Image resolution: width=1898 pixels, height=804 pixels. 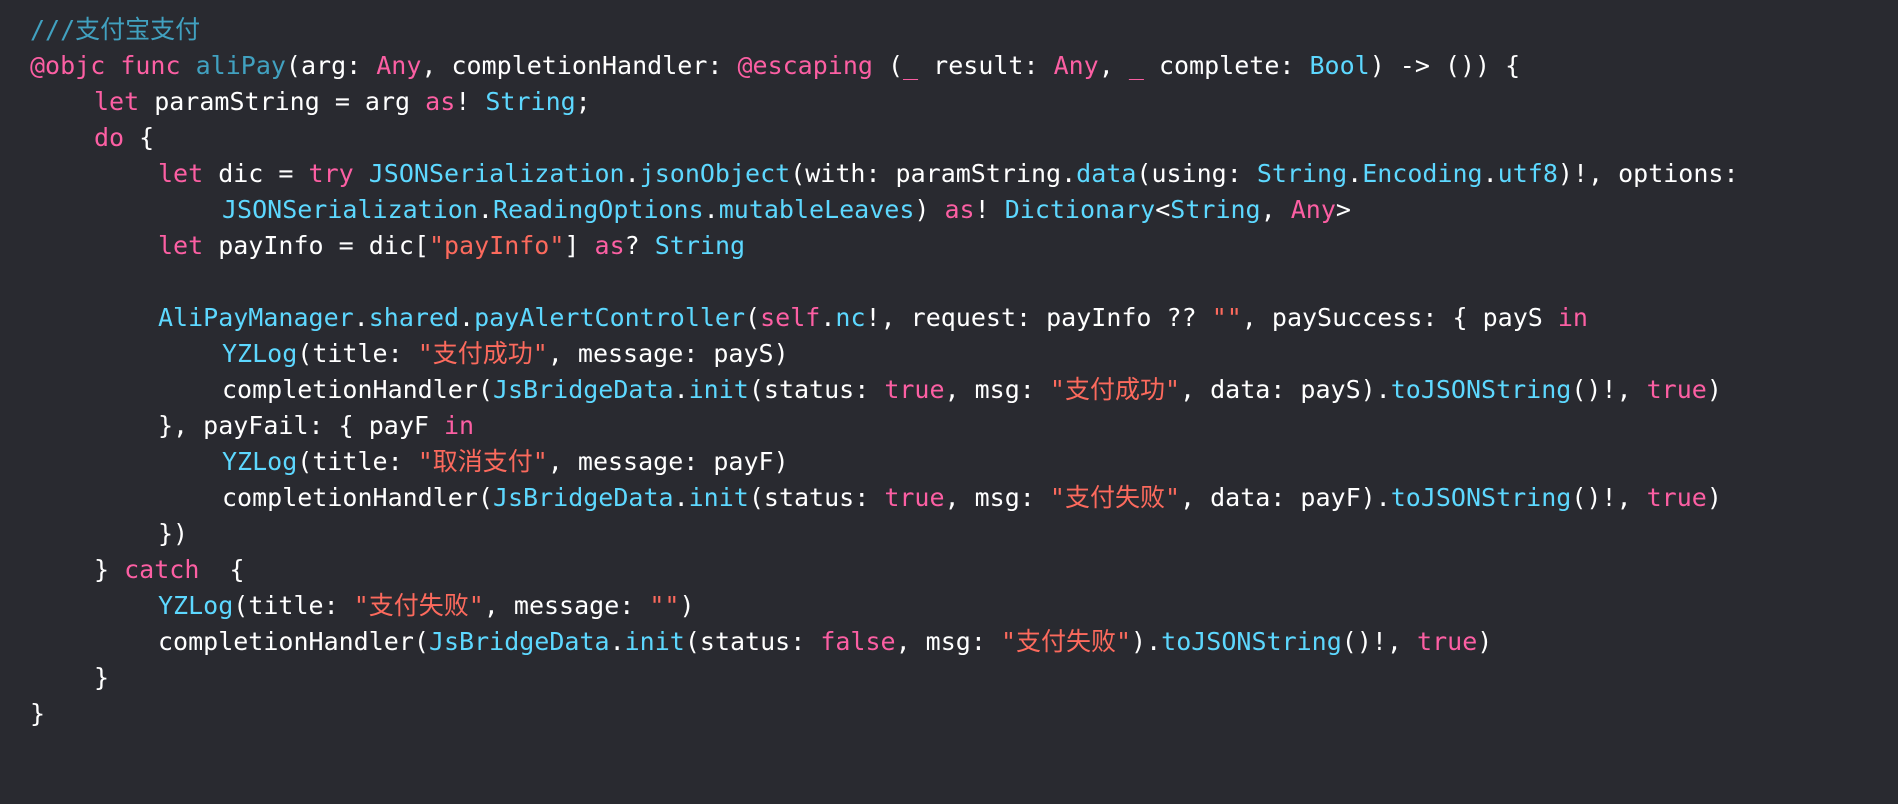 I want to click on code-token-plain: <, so click(x=1163, y=209).